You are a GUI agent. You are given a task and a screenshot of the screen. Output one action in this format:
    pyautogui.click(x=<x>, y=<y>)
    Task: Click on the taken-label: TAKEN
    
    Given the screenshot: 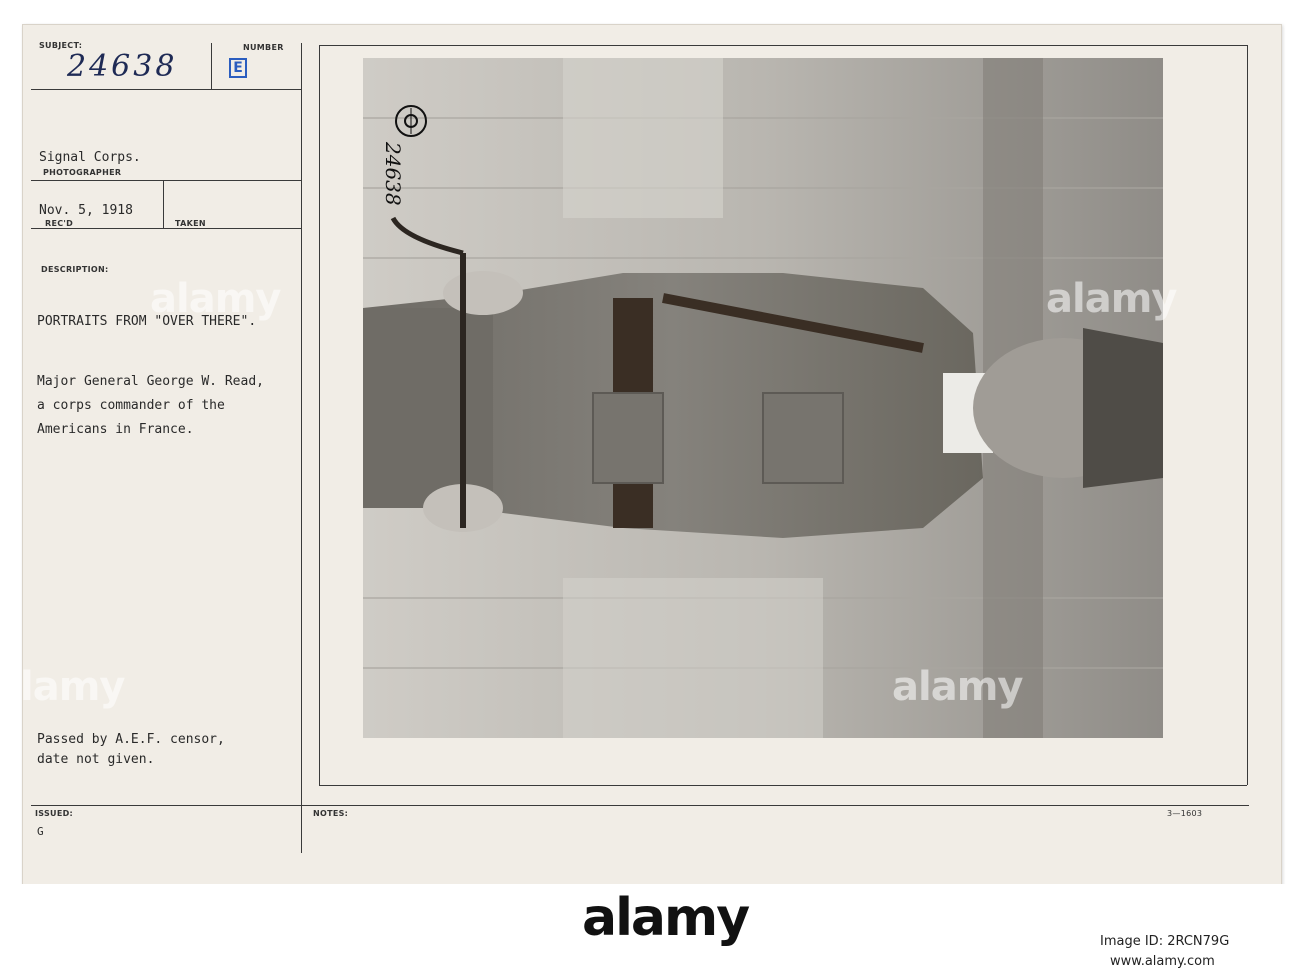 What is the action you would take?
    pyautogui.click(x=190, y=223)
    